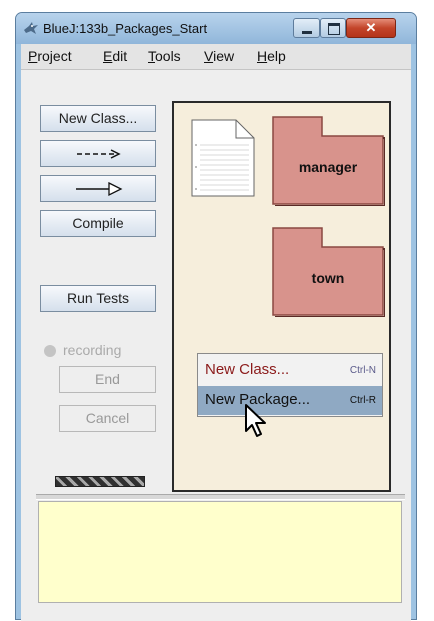 The width and height of the screenshot is (434, 621). Describe the element at coordinates (219, 56) in the screenshot. I see `menu-view: View` at that location.